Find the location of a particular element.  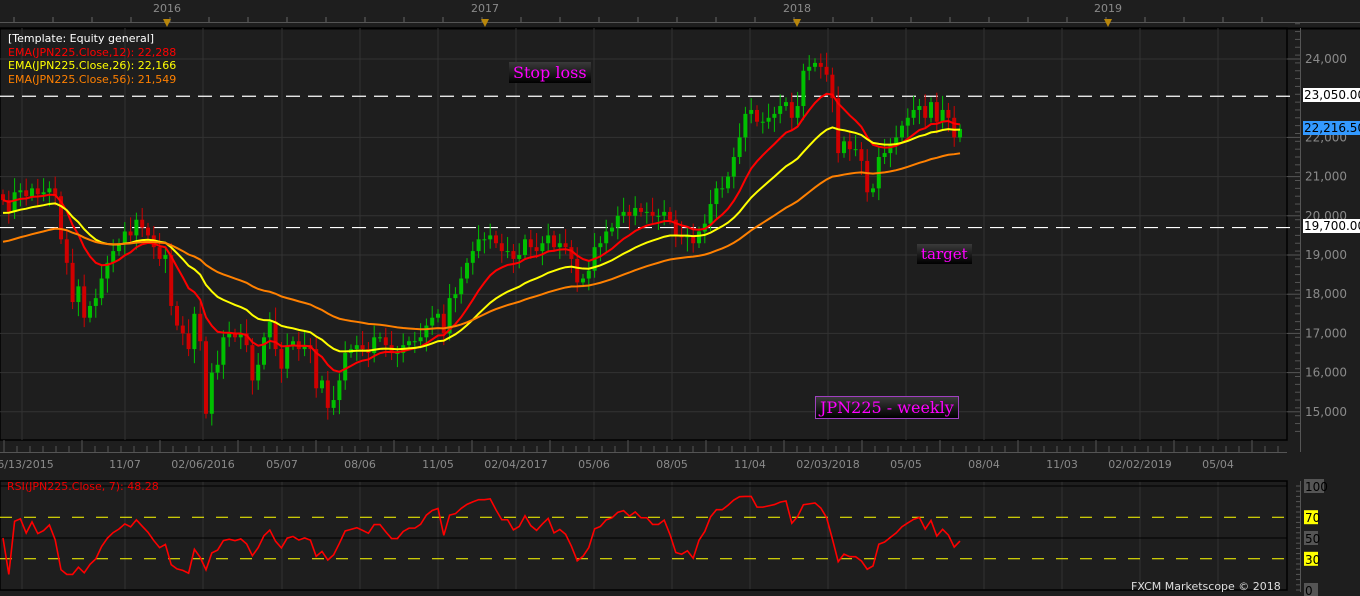

rsi-axis-label: 0 is located at coordinates (1309, 590).